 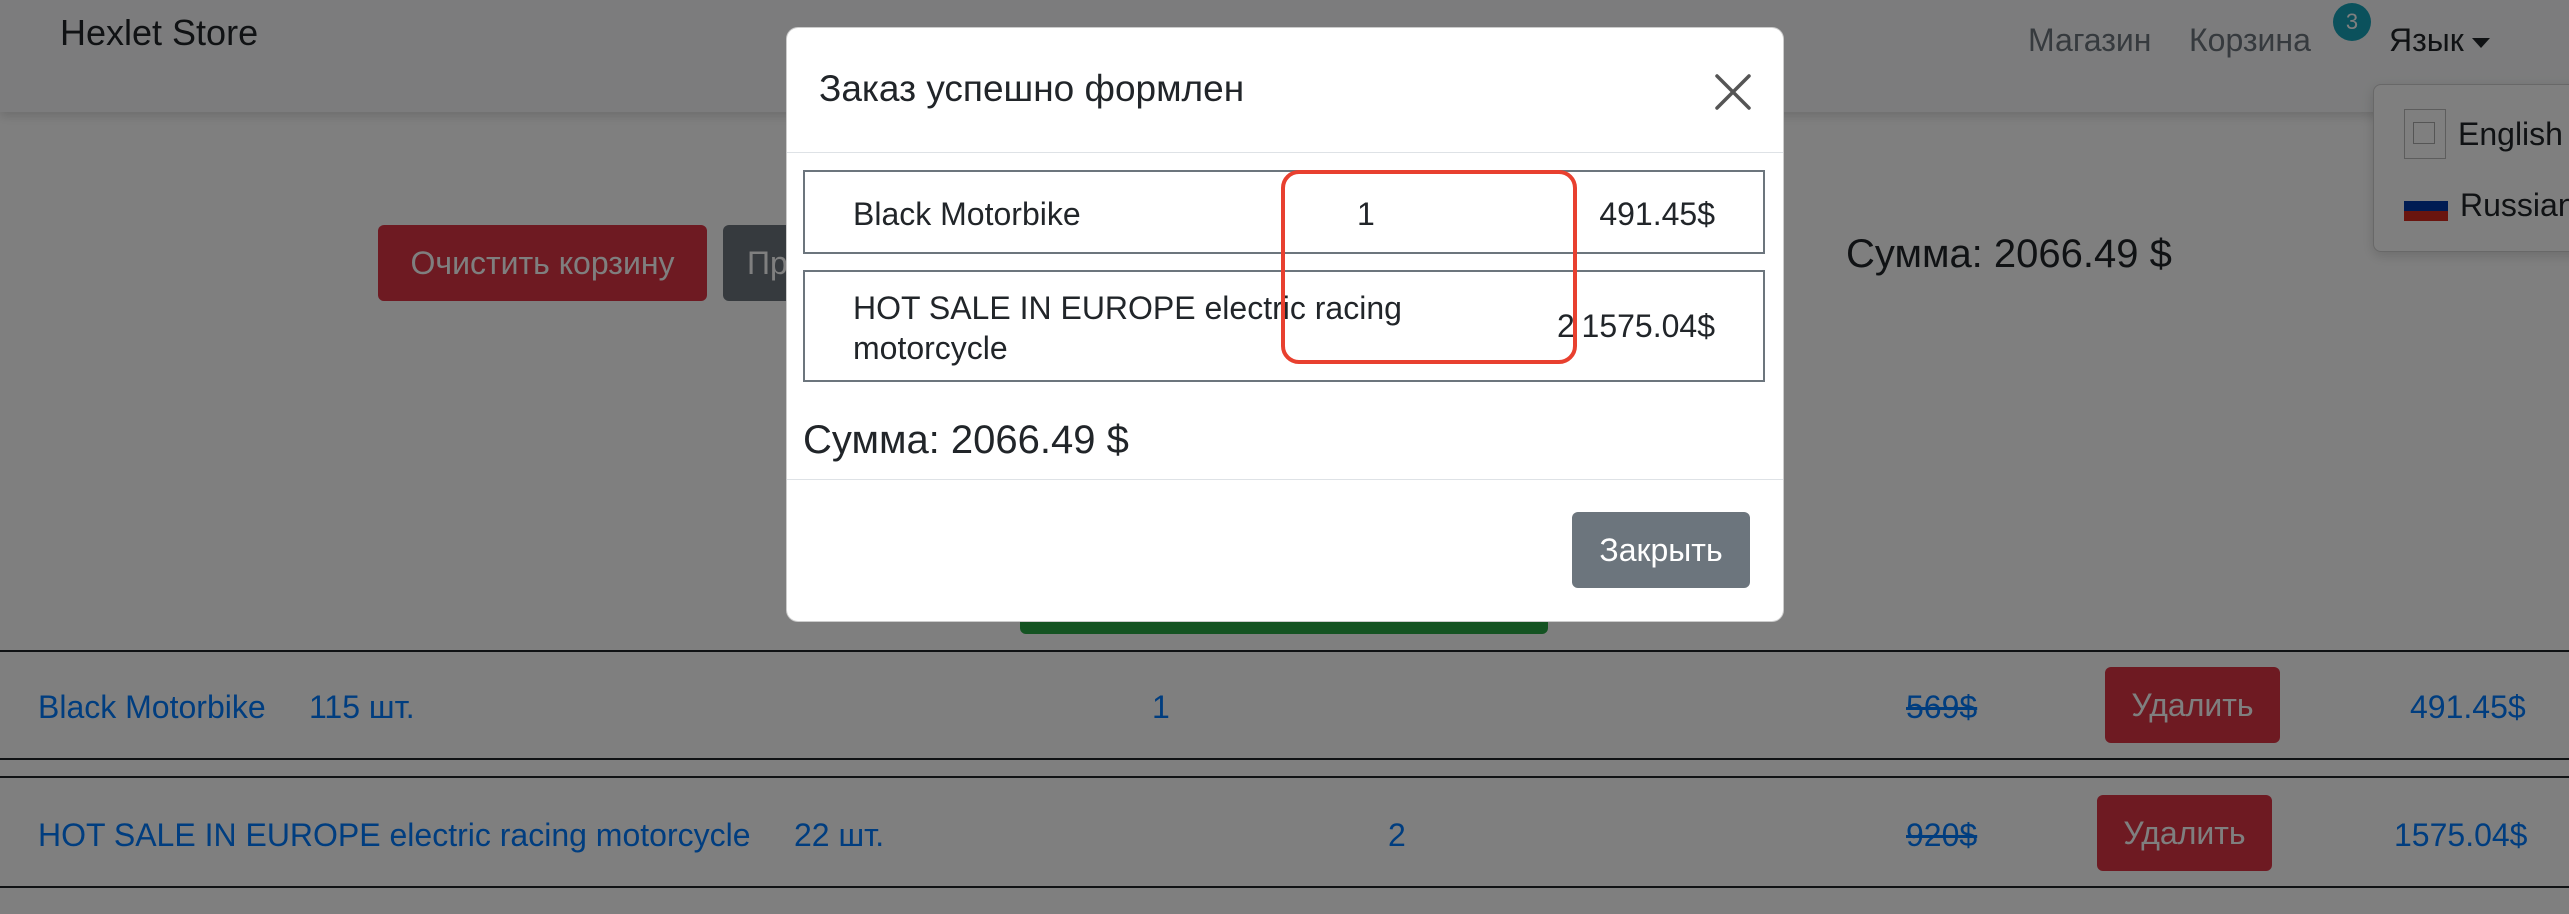 I want to click on close-button: Закрыть, so click(x=1661, y=550).